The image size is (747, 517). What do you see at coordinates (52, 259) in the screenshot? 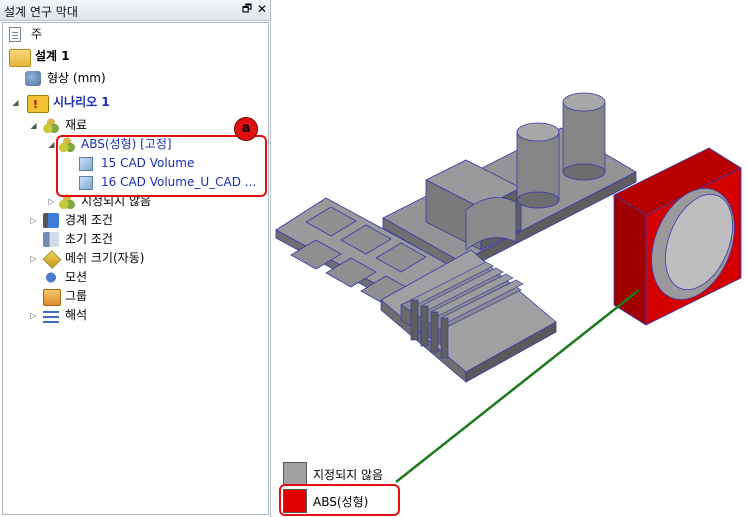
I see `mesh-icon` at bounding box center [52, 259].